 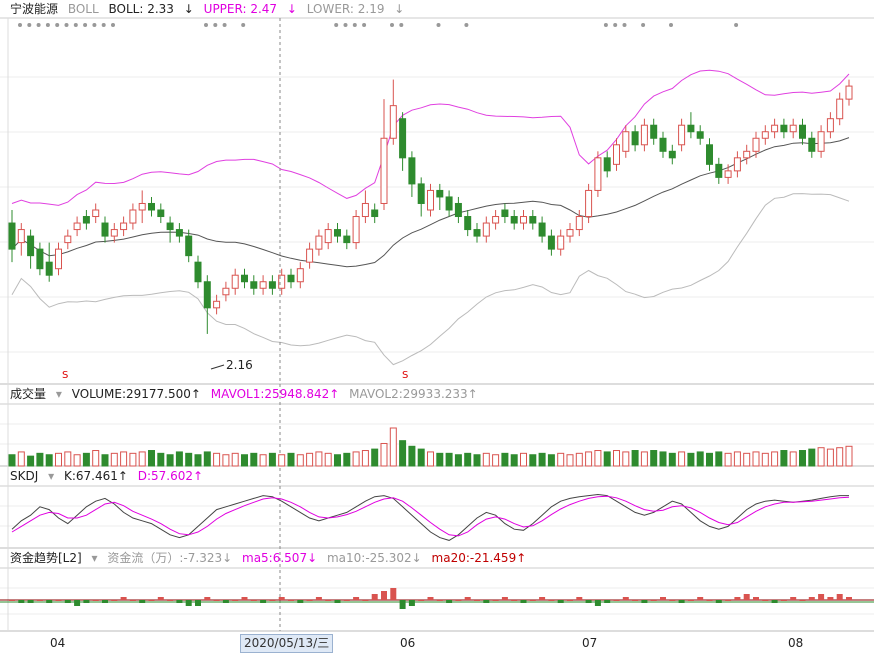 I want to click on ma10-value: ma10:-25.302↓, so click(x=374, y=558).